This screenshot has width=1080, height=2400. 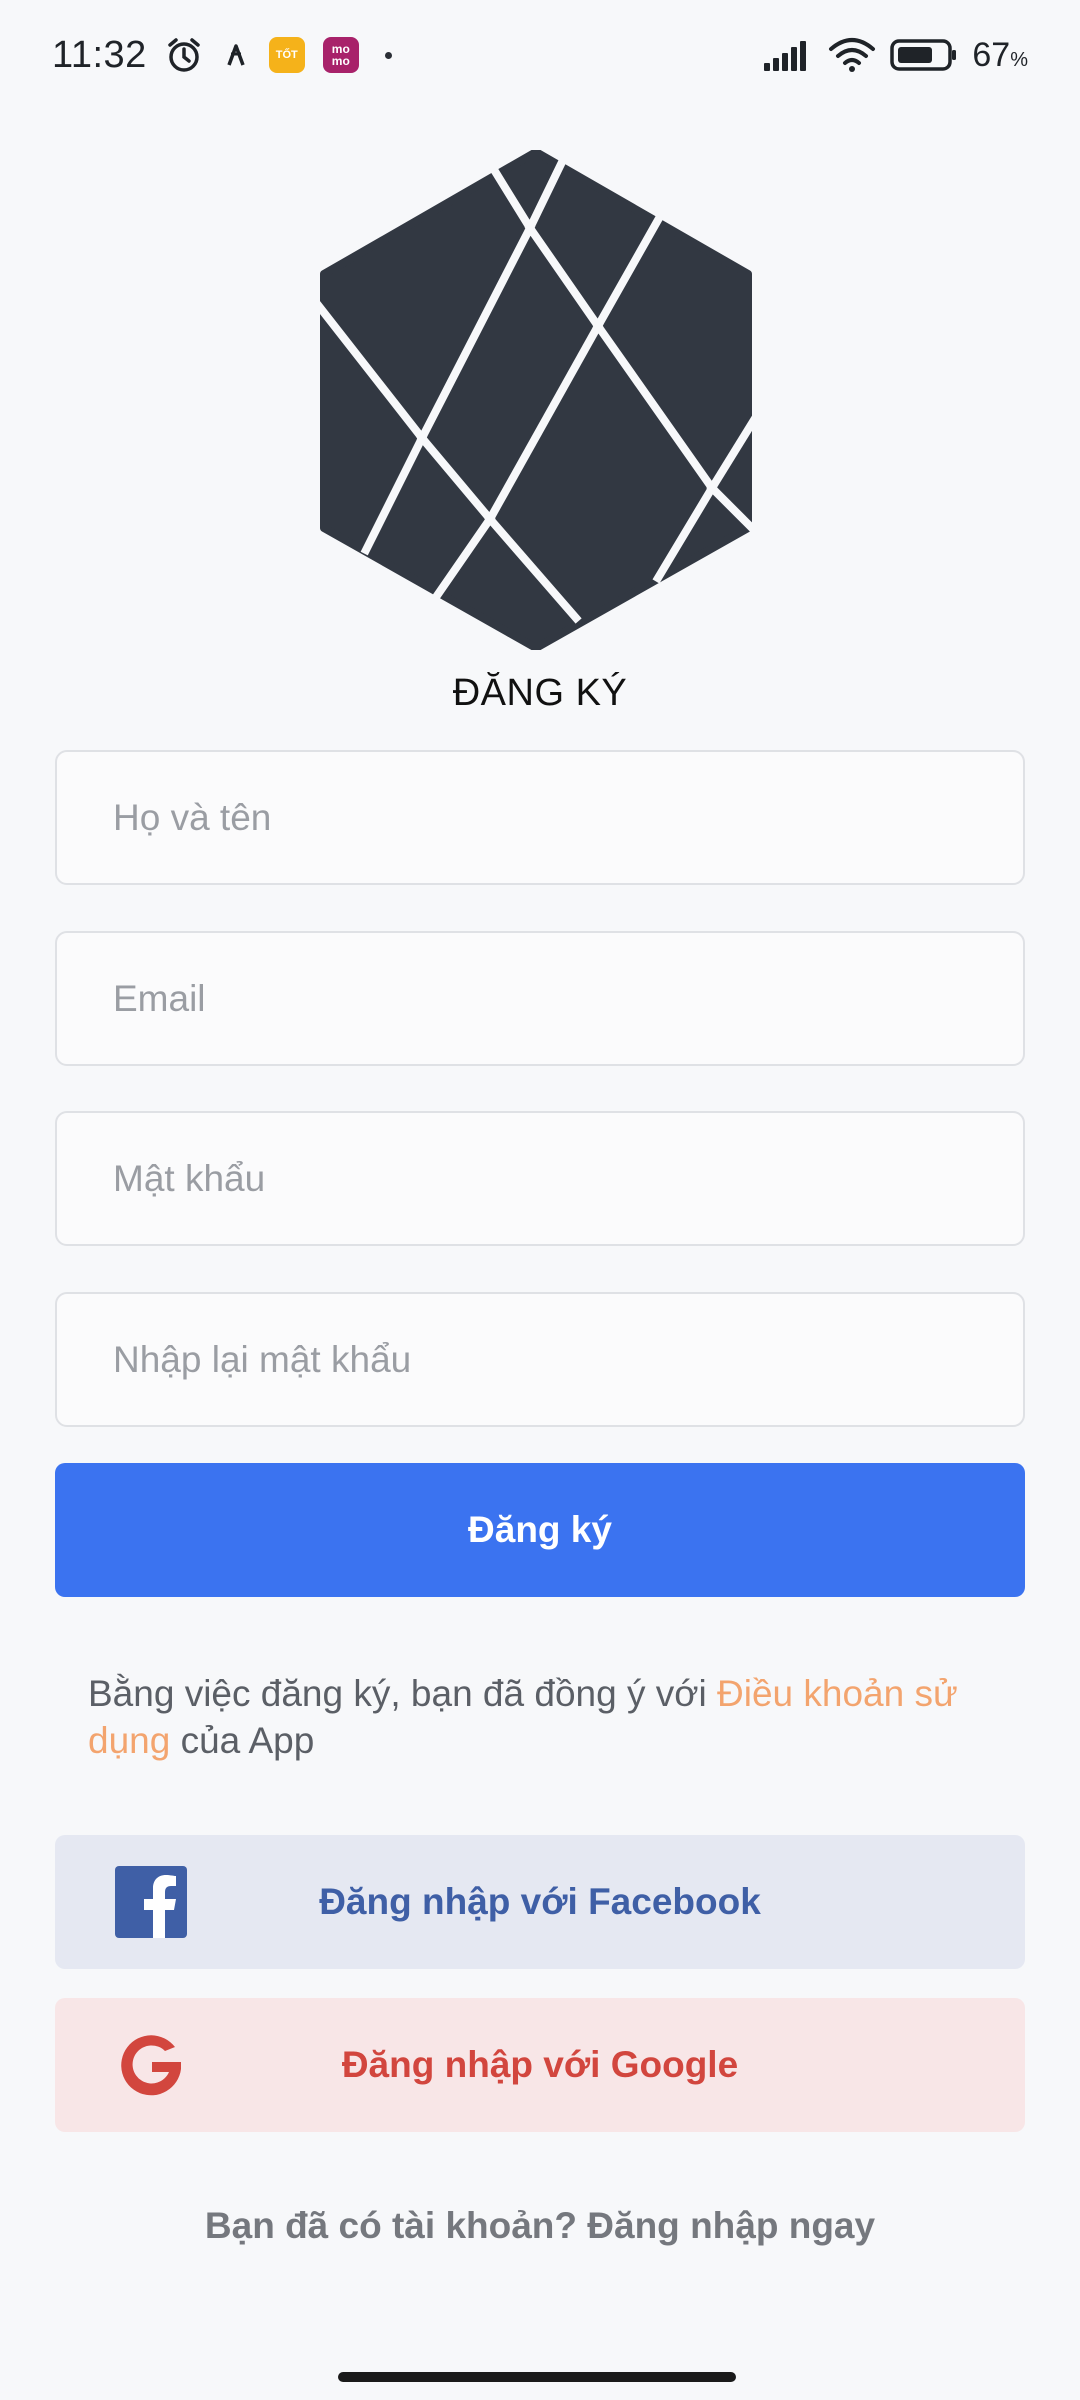 I want to click on facebook-login-button: Đăng nhập với Facebook, so click(x=540, y=1902).